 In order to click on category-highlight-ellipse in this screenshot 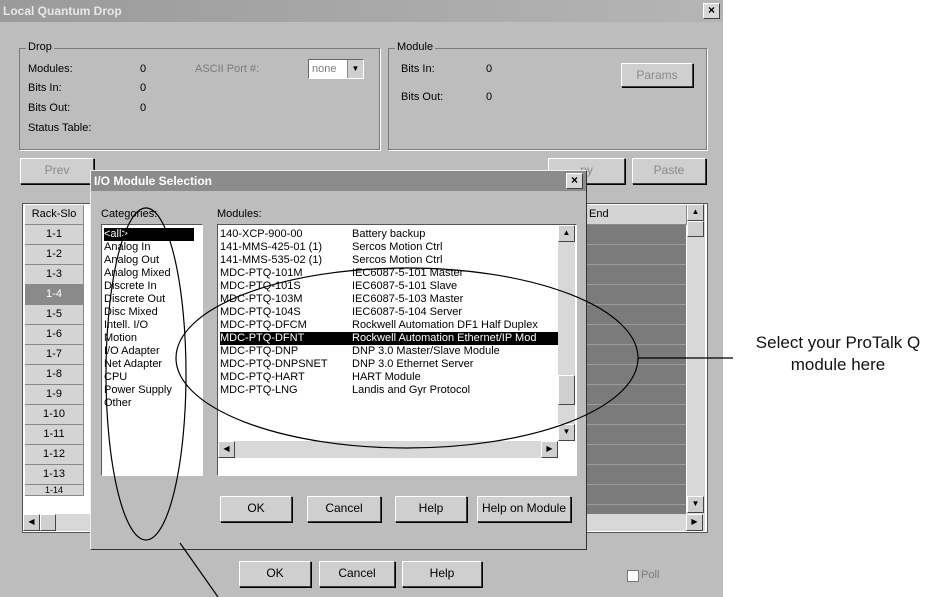, I will do `click(146, 374)`.